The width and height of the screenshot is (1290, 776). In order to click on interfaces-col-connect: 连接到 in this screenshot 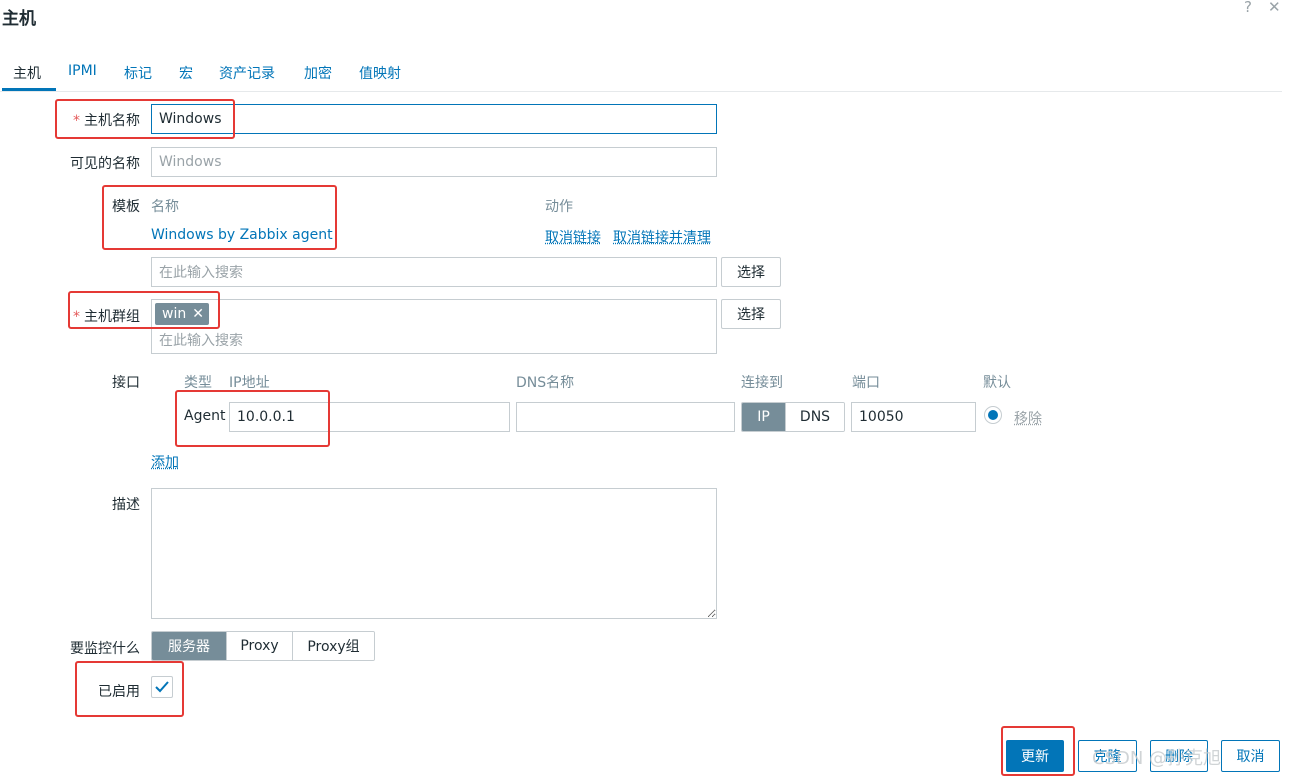, I will do `click(762, 383)`.